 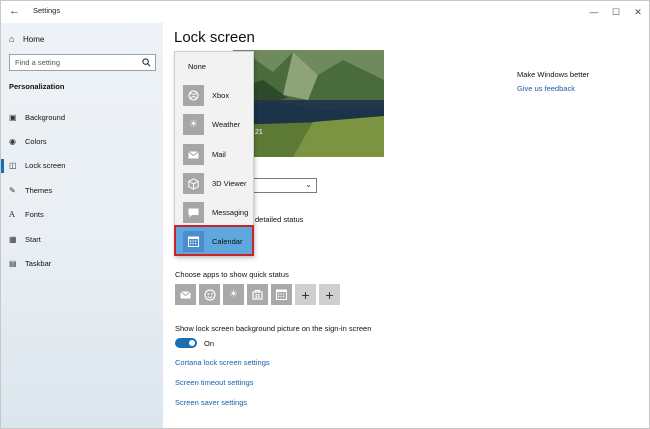 I want to click on dropdown-item-messaging: Messaging, so click(x=214, y=212).